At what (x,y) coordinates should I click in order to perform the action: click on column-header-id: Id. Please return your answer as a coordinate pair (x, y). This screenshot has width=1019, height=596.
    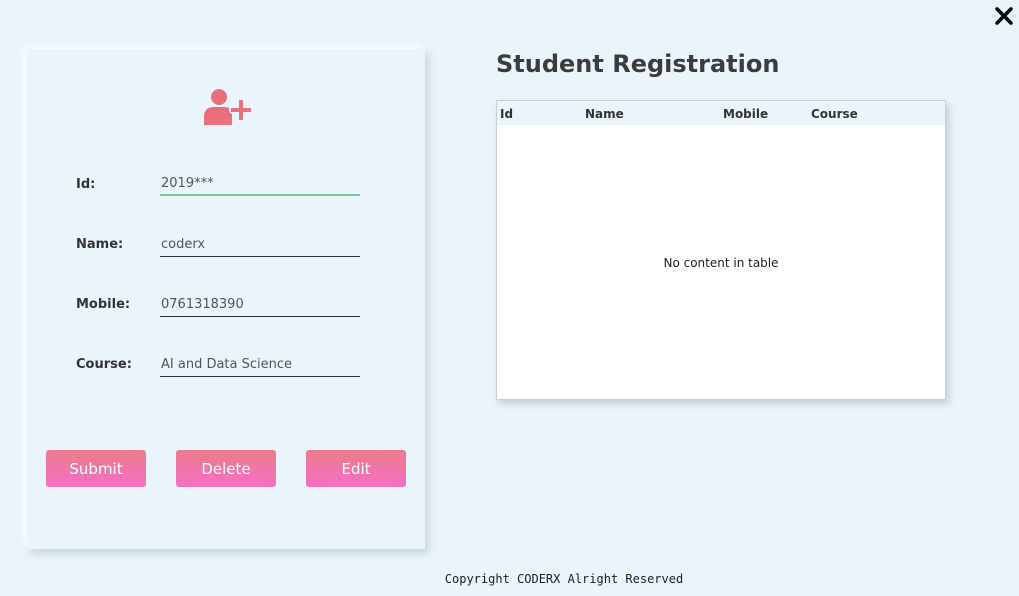
    Looking at the image, I should click on (506, 114).